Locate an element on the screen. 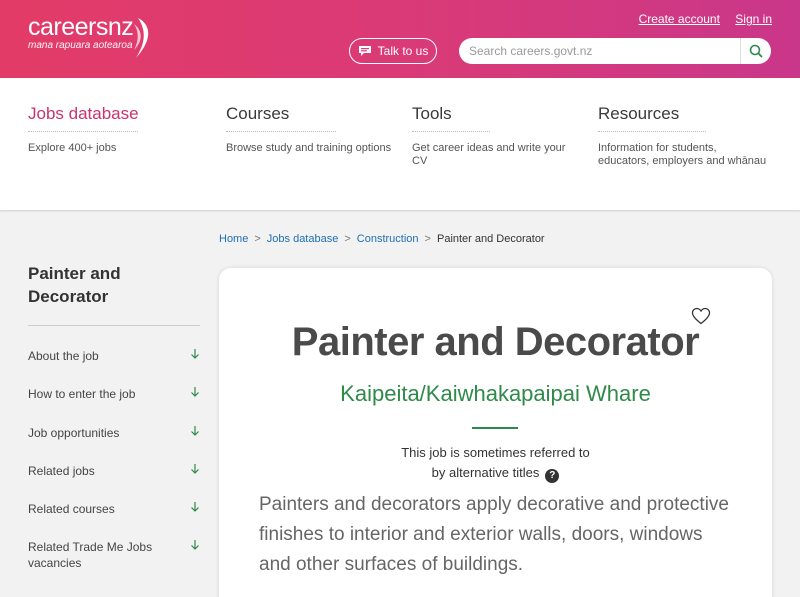 This screenshot has height=597, width=800. search-button is located at coordinates (755, 51).